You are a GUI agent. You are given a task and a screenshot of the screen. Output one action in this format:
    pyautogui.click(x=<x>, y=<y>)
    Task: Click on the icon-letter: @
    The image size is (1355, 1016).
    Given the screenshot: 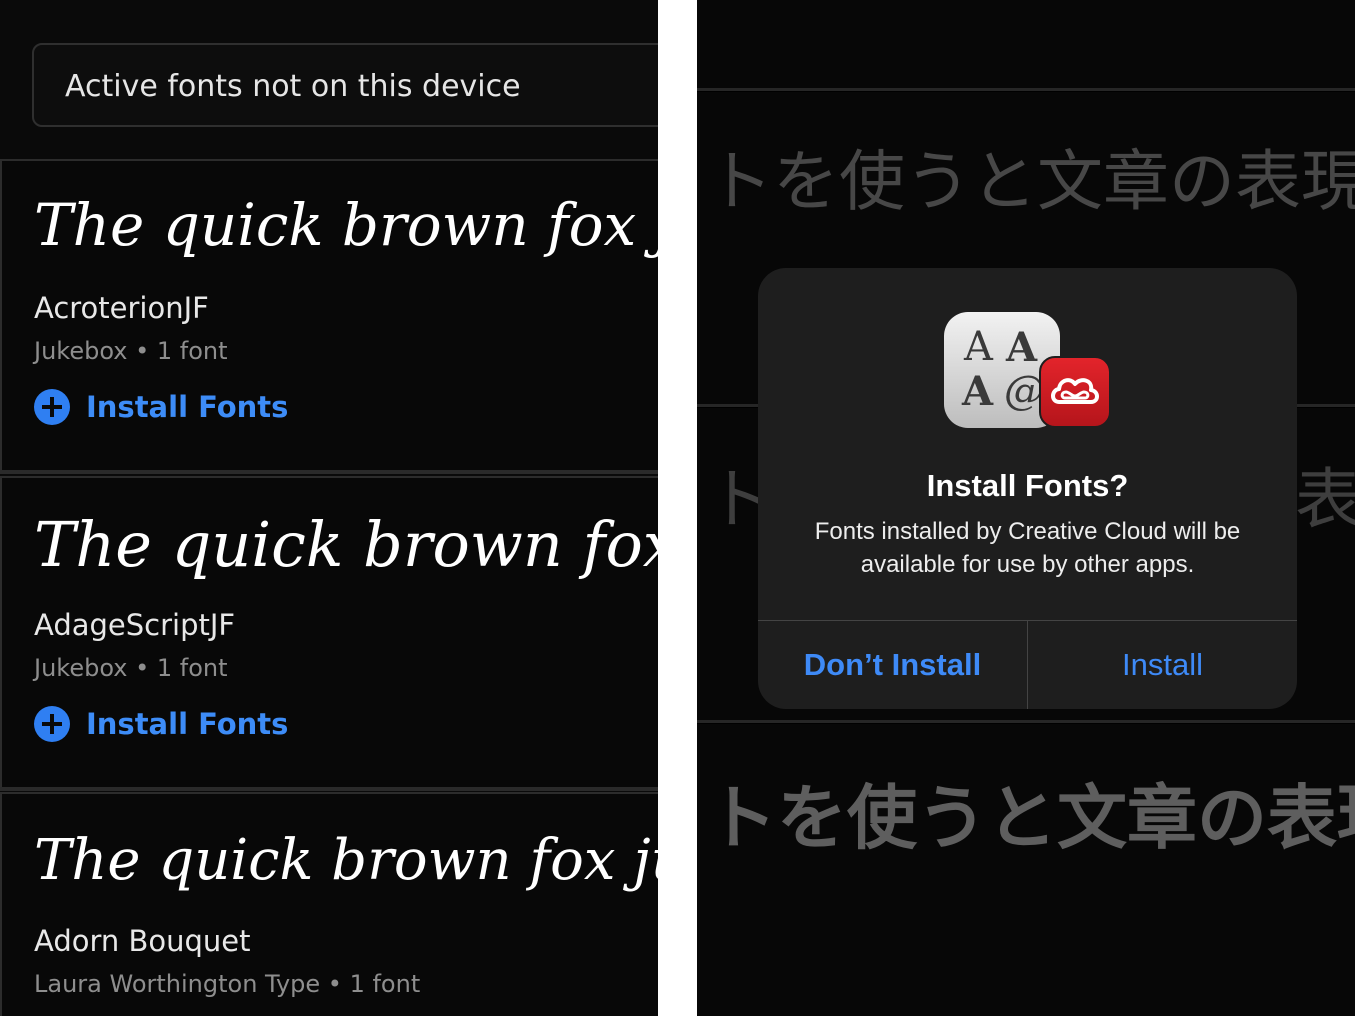 What is the action you would take?
    pyautogui.click(x=1024, y=391)
    